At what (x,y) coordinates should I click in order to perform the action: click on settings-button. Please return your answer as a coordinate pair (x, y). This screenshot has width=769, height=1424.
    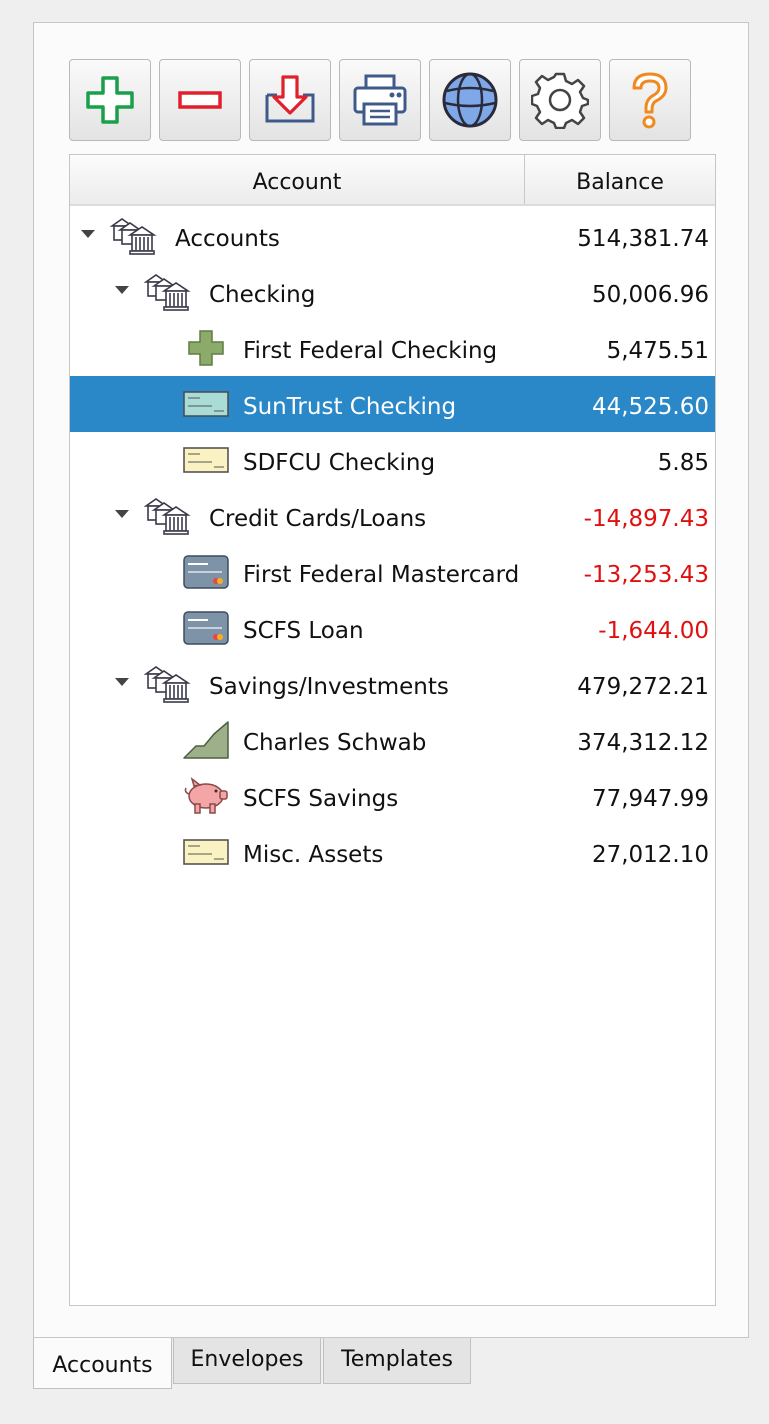
    Looking at the image, I should click on (560, 100).